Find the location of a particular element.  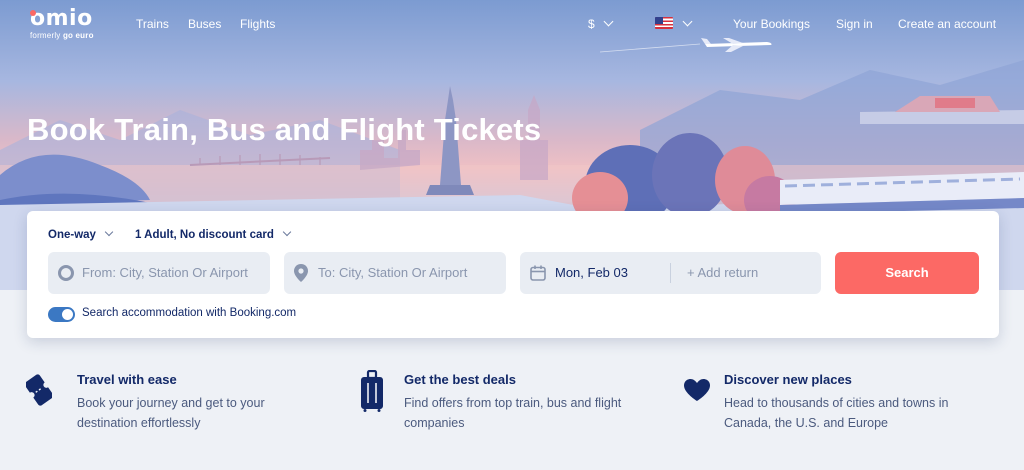

calendar-icon is located at coordinates (538, 273).